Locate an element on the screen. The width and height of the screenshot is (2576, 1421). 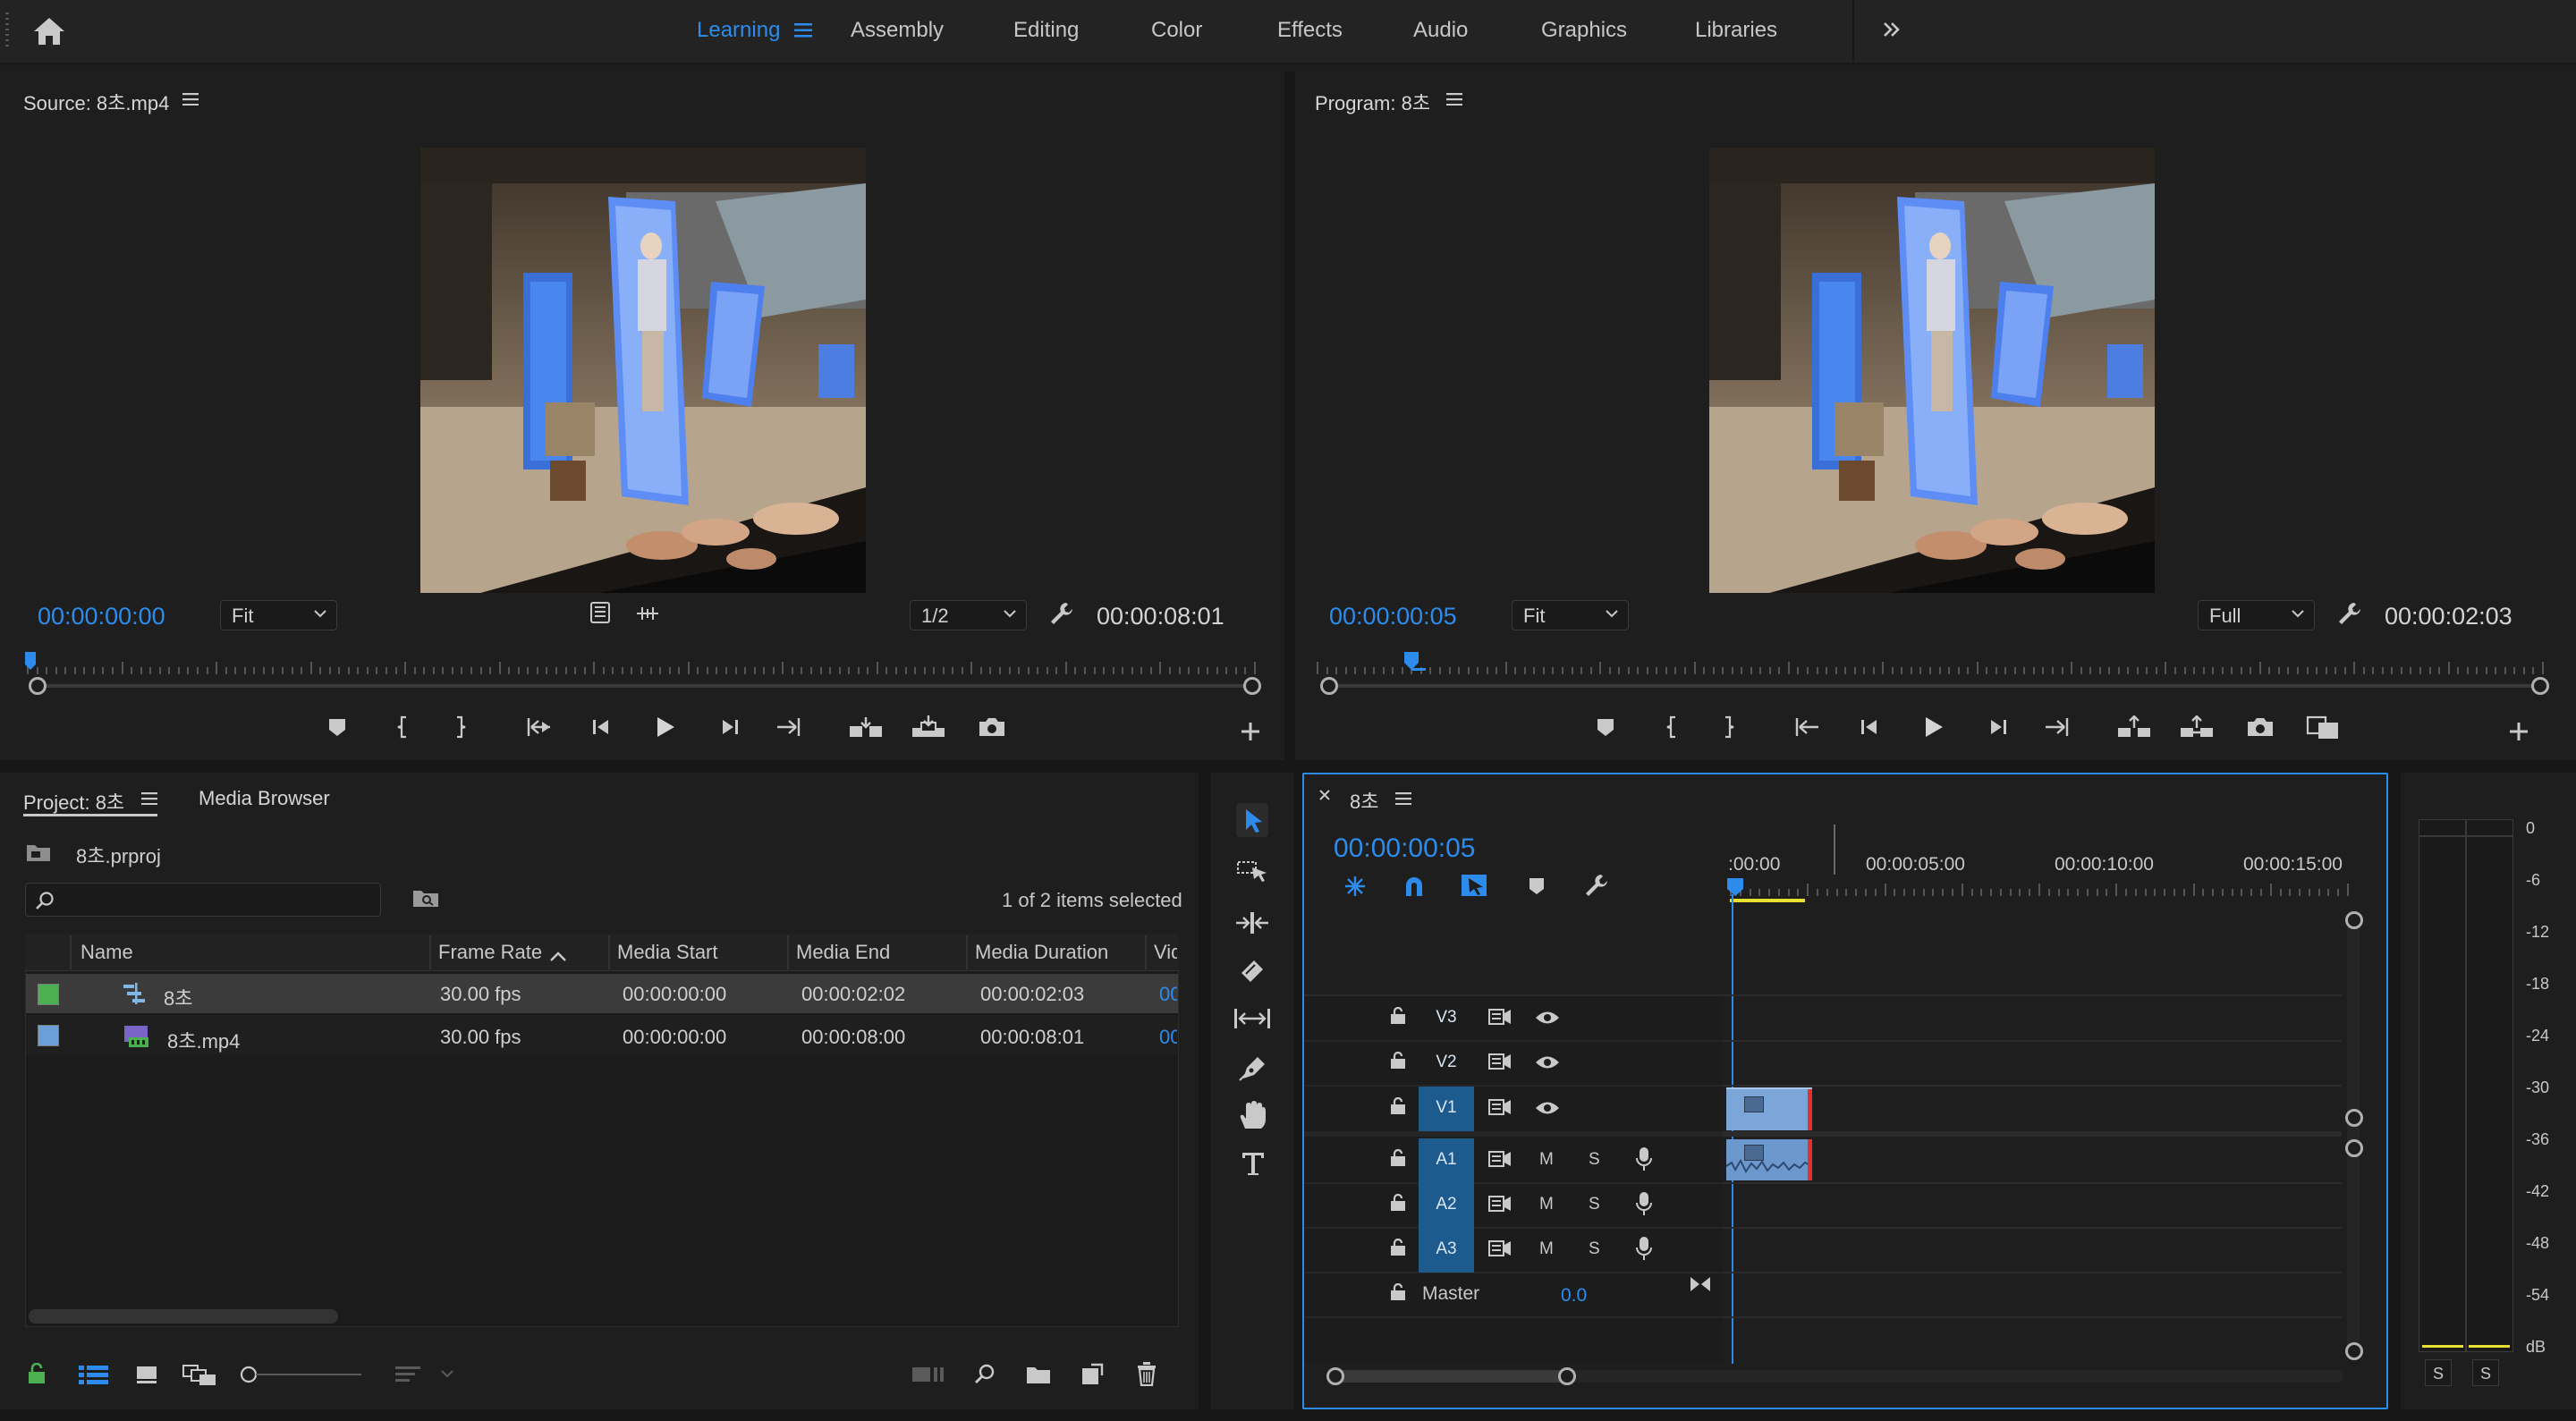
program-monitor-title: Program: 8초 is located at coordinates (1372, 102).